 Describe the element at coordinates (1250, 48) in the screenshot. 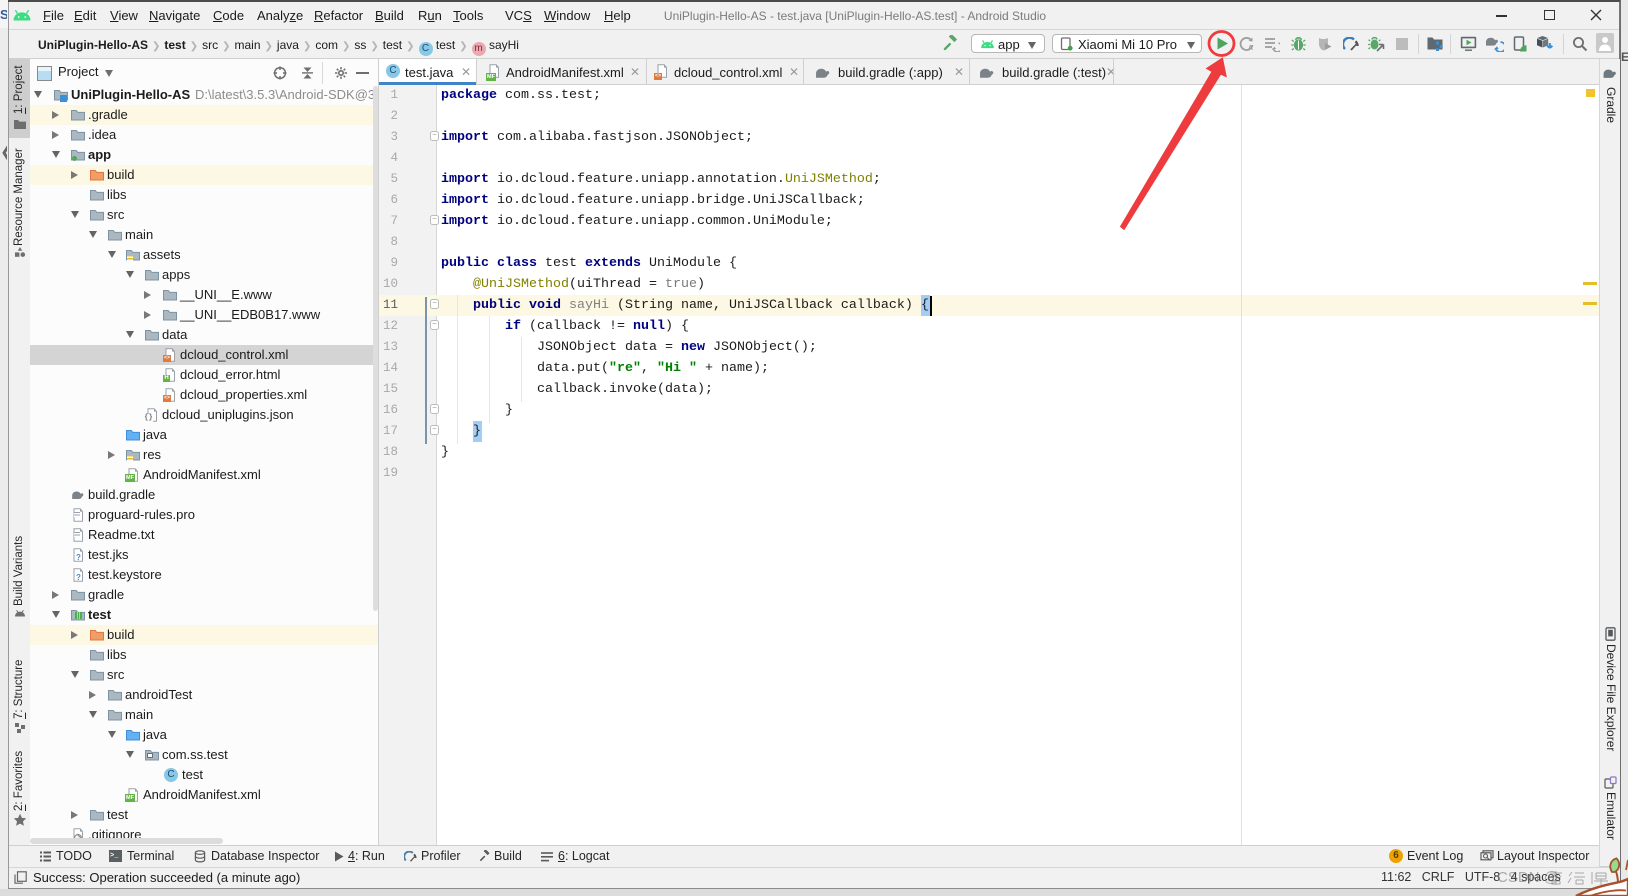

I see `svg-text: A` at that location.